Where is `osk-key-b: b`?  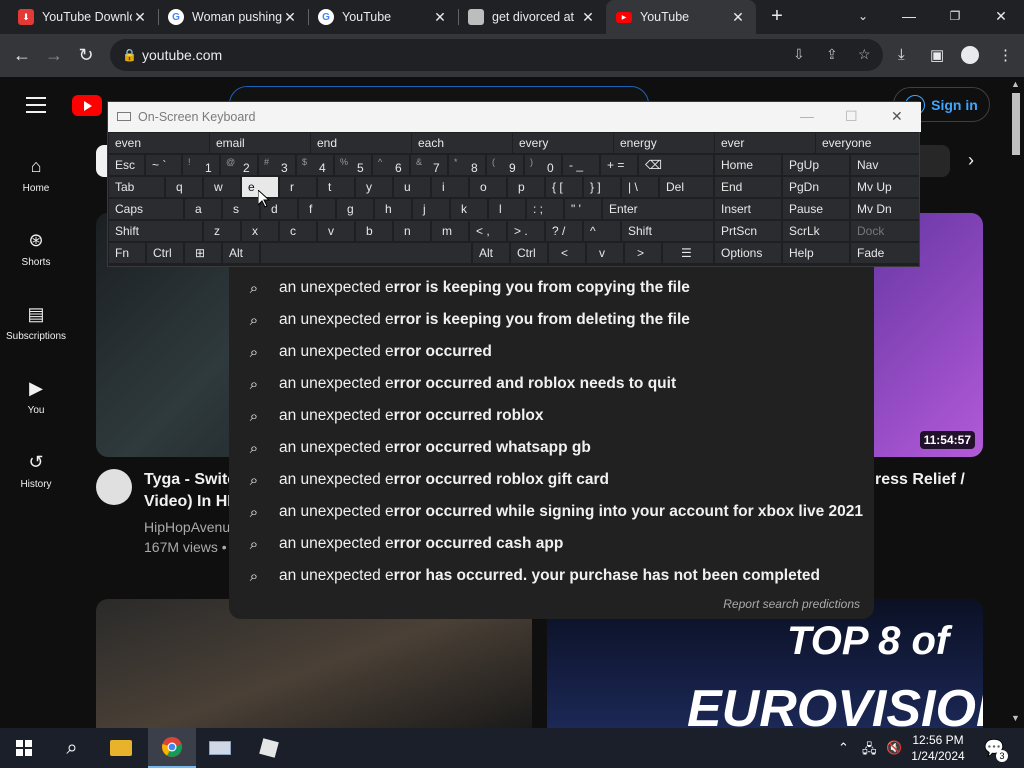 osk-key-b: b is located at coordinates (374, 231).